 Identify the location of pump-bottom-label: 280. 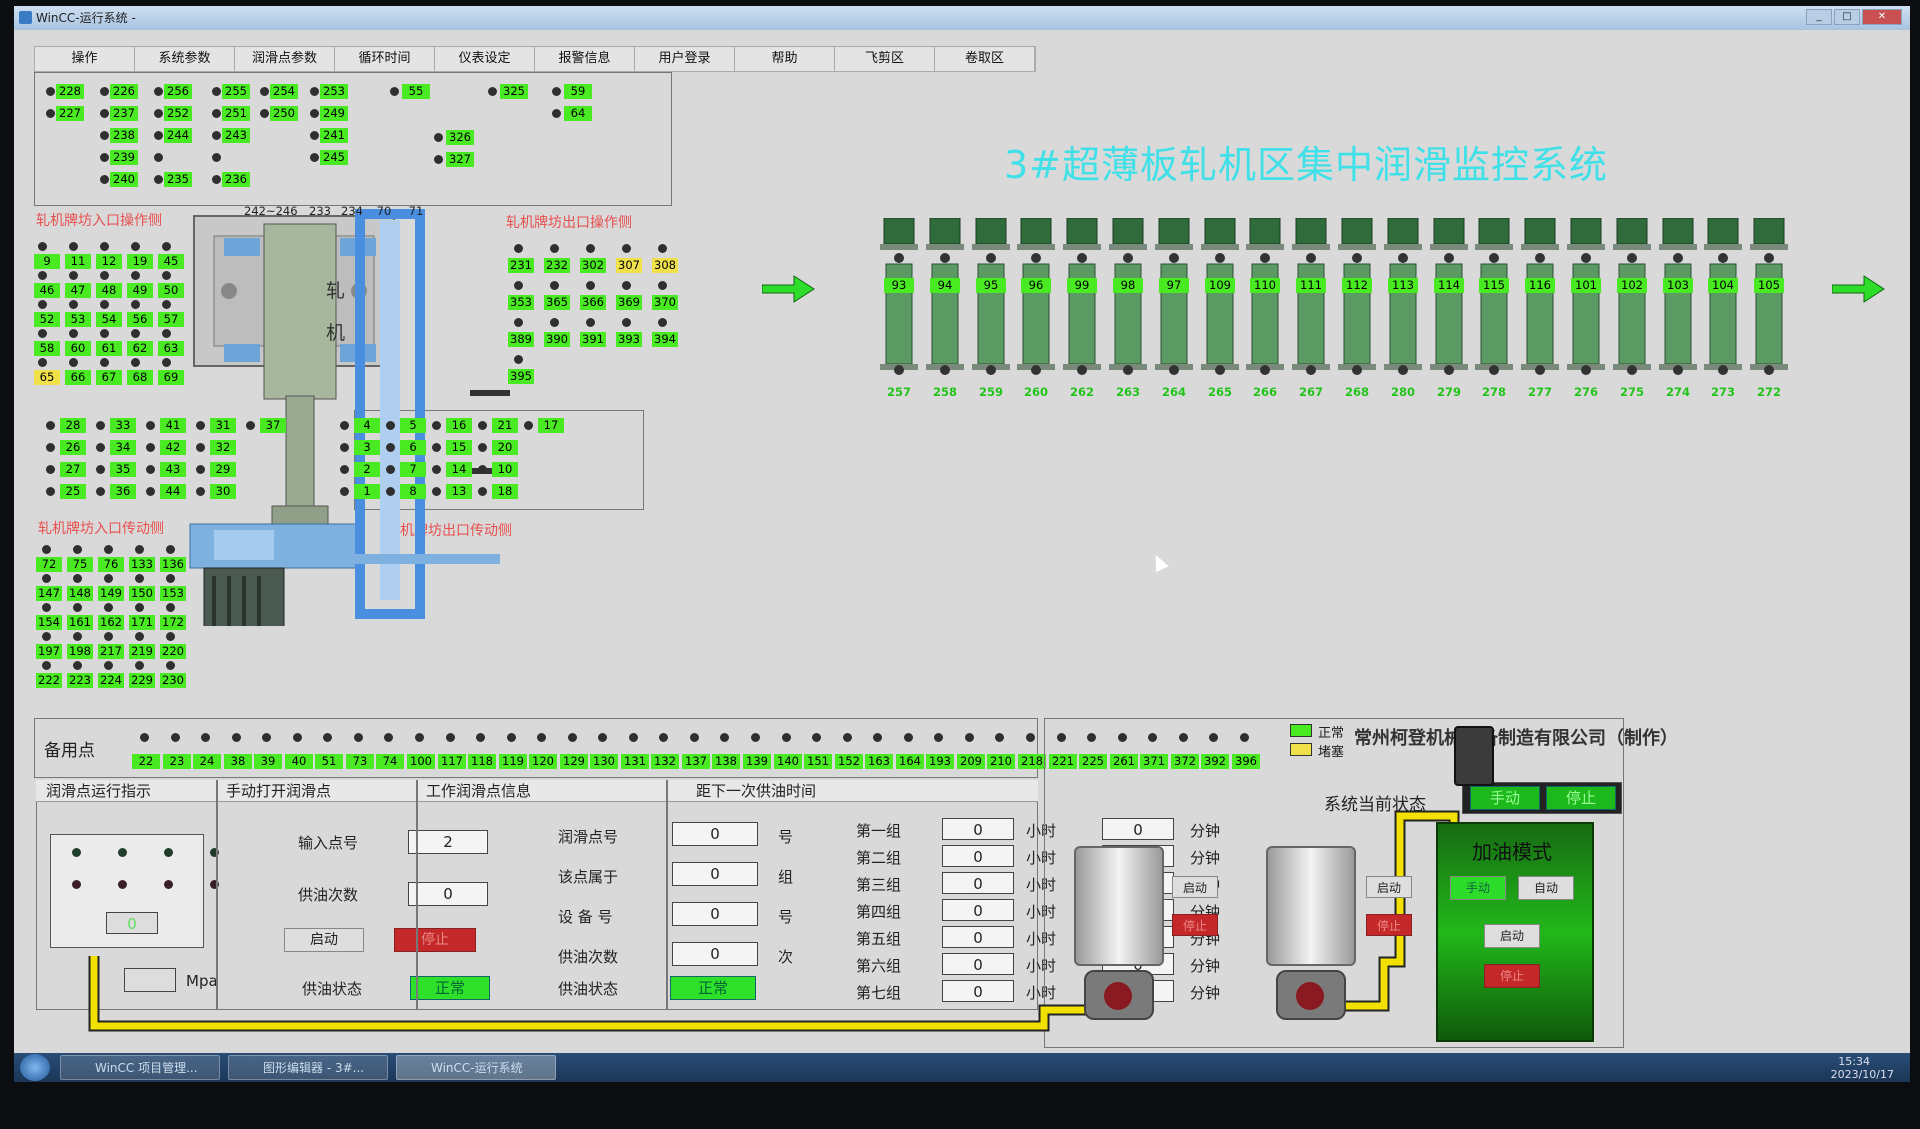
(1402, 392).